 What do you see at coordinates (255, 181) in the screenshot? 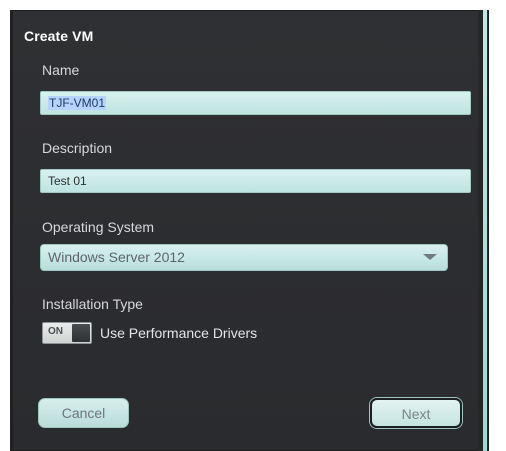
I see `description-field: Test 01` at bounding box center [255, 181].